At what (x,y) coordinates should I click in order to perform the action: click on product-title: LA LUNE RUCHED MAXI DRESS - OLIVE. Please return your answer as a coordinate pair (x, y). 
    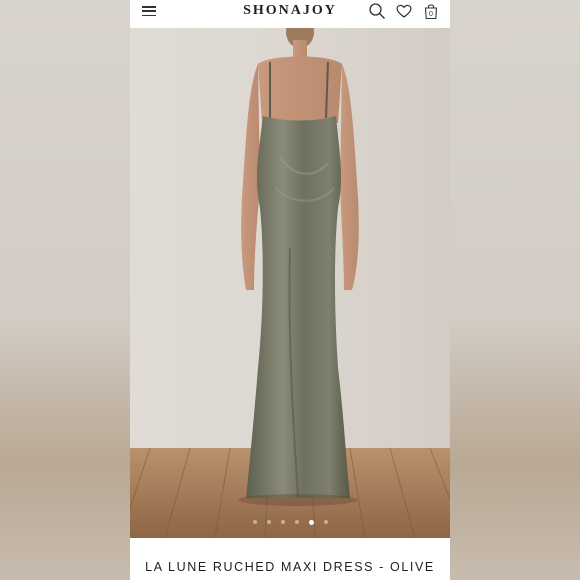
    Looking at the image, I should click on (290, 567).